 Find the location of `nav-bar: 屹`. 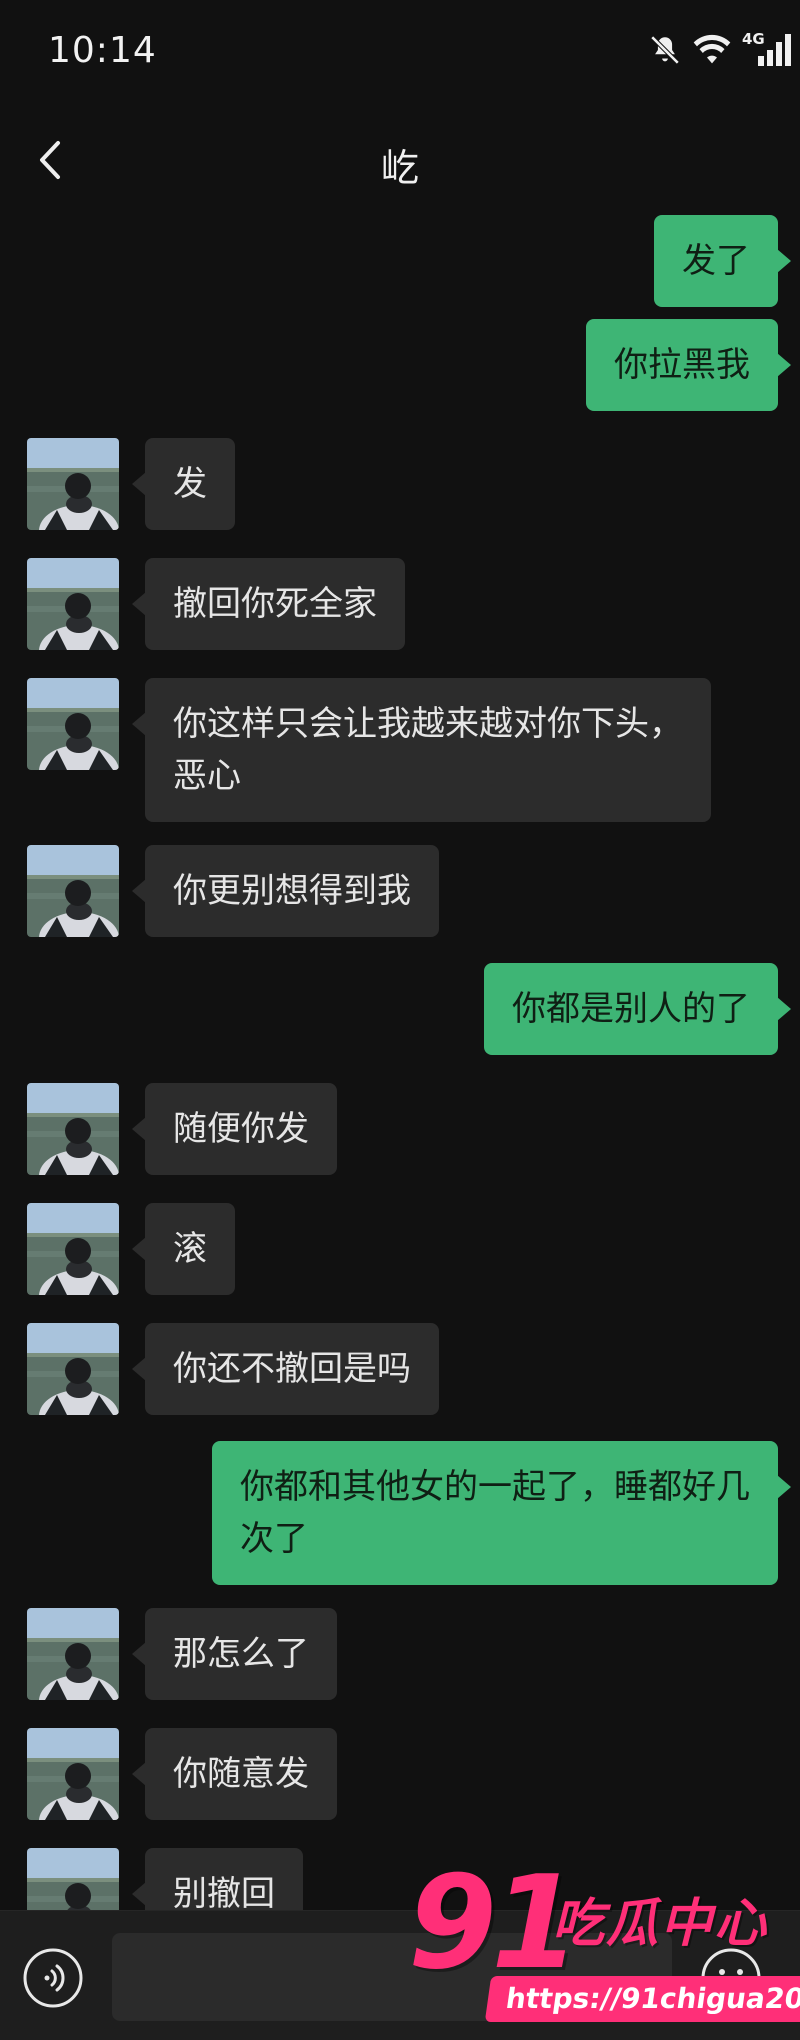

nav-bar: 屹 is located at coordinates (400, 160).